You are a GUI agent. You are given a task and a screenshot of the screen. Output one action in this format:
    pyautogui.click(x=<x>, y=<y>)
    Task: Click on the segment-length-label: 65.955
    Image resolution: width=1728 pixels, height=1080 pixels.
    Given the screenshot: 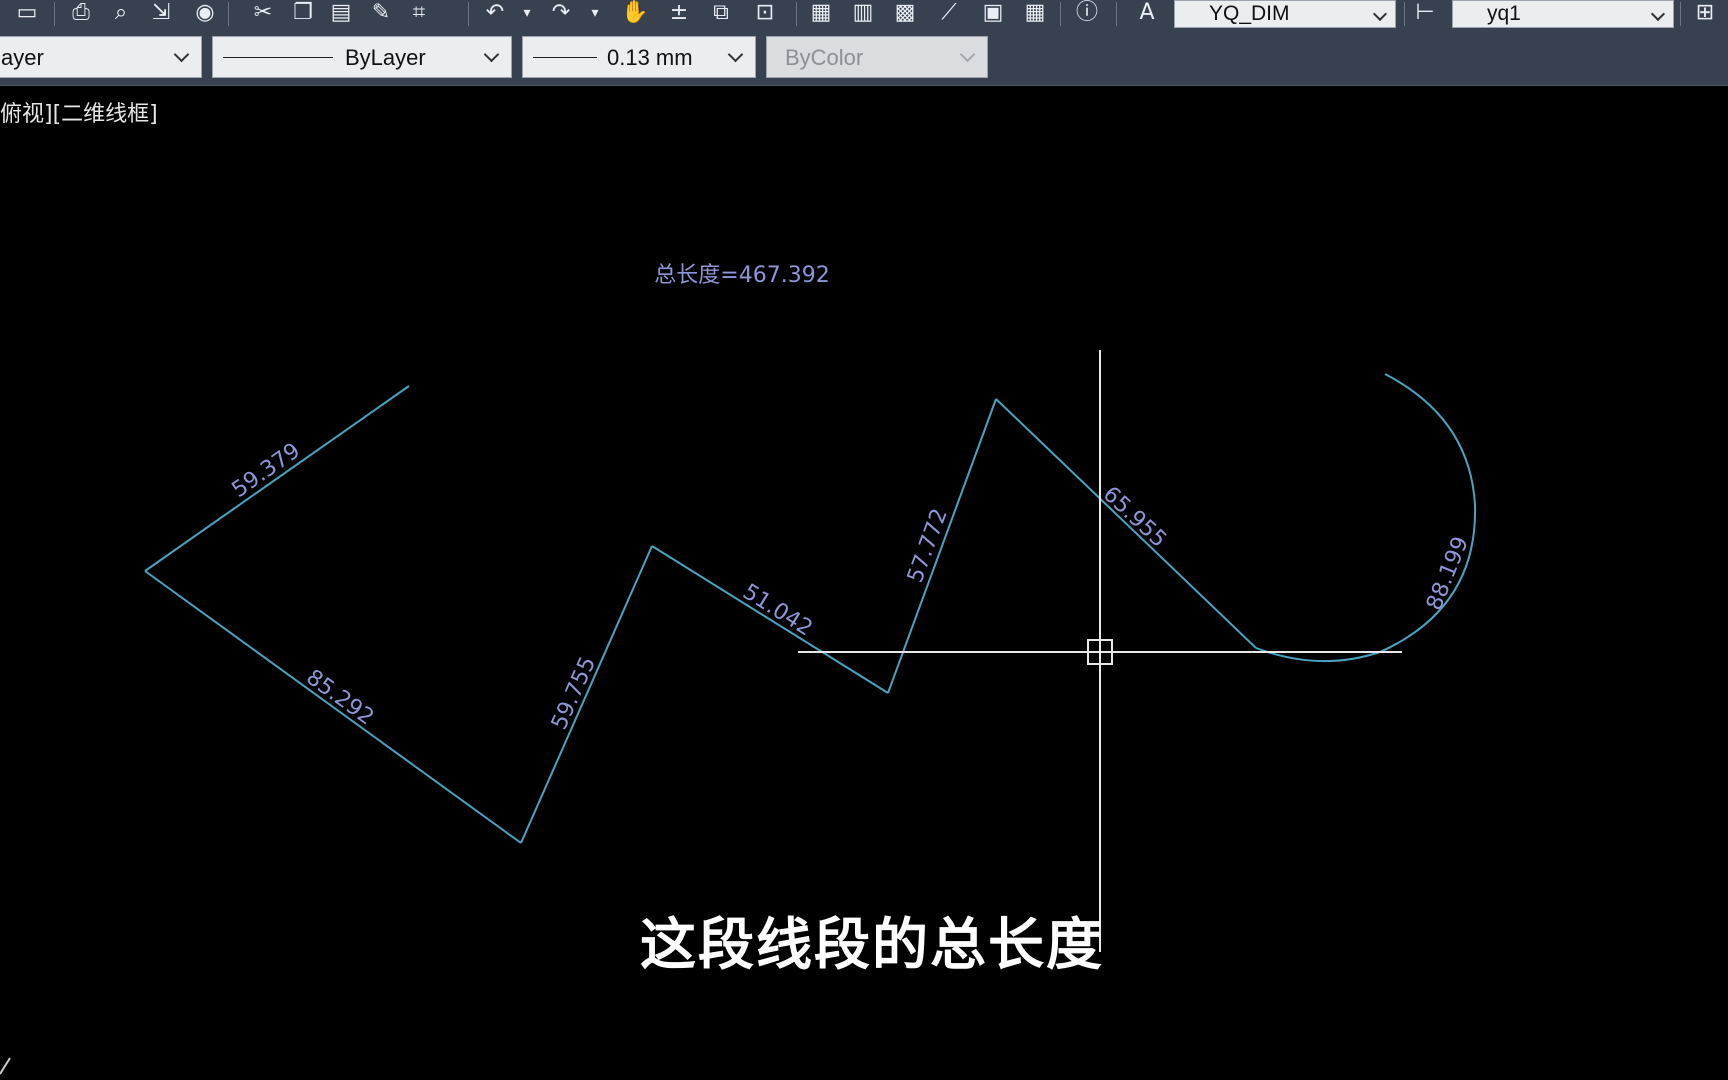 What is the action you would take?
    pyautogui.click(x=1134, y=517)
    